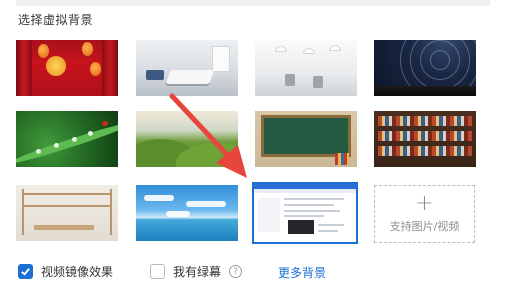 The width and height of the screenshot is (524, 290). Describe the element at coordinates (425, 68) in the screenshot. I see `background-thumb-star-trails` at that location.